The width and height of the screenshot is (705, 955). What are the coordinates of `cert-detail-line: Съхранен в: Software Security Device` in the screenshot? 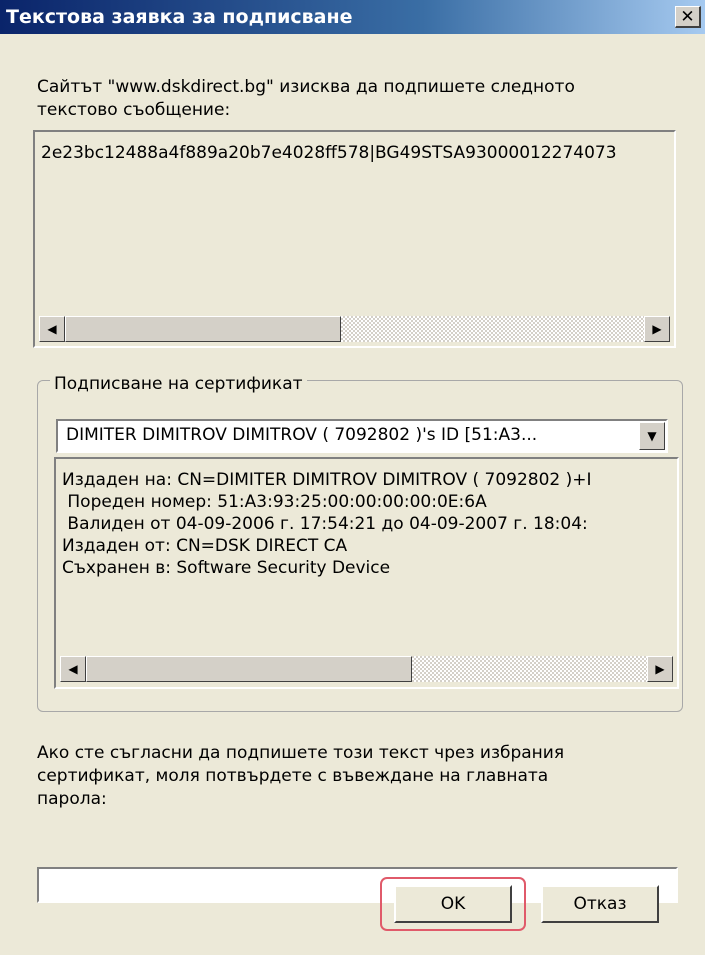 It's located at (226, 568).